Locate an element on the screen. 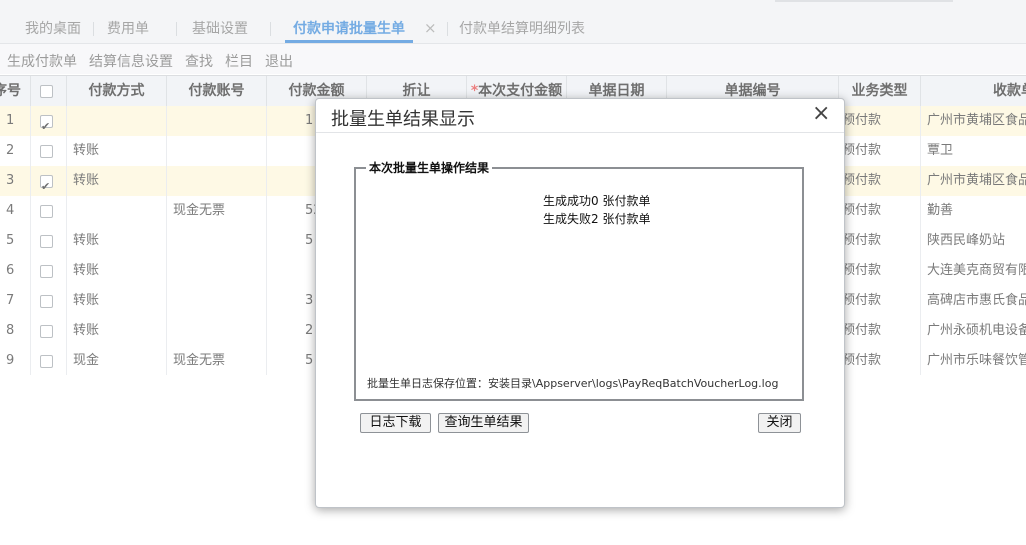  log-download-button: 日志下载 is located at coordinates (395, 423).